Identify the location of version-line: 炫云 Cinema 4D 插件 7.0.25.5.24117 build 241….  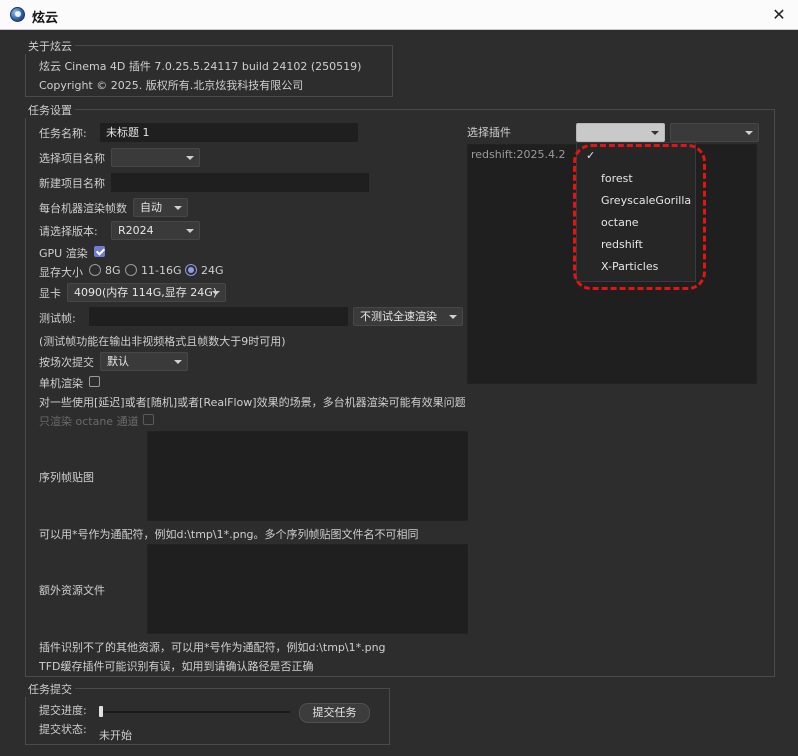
(200, 66).